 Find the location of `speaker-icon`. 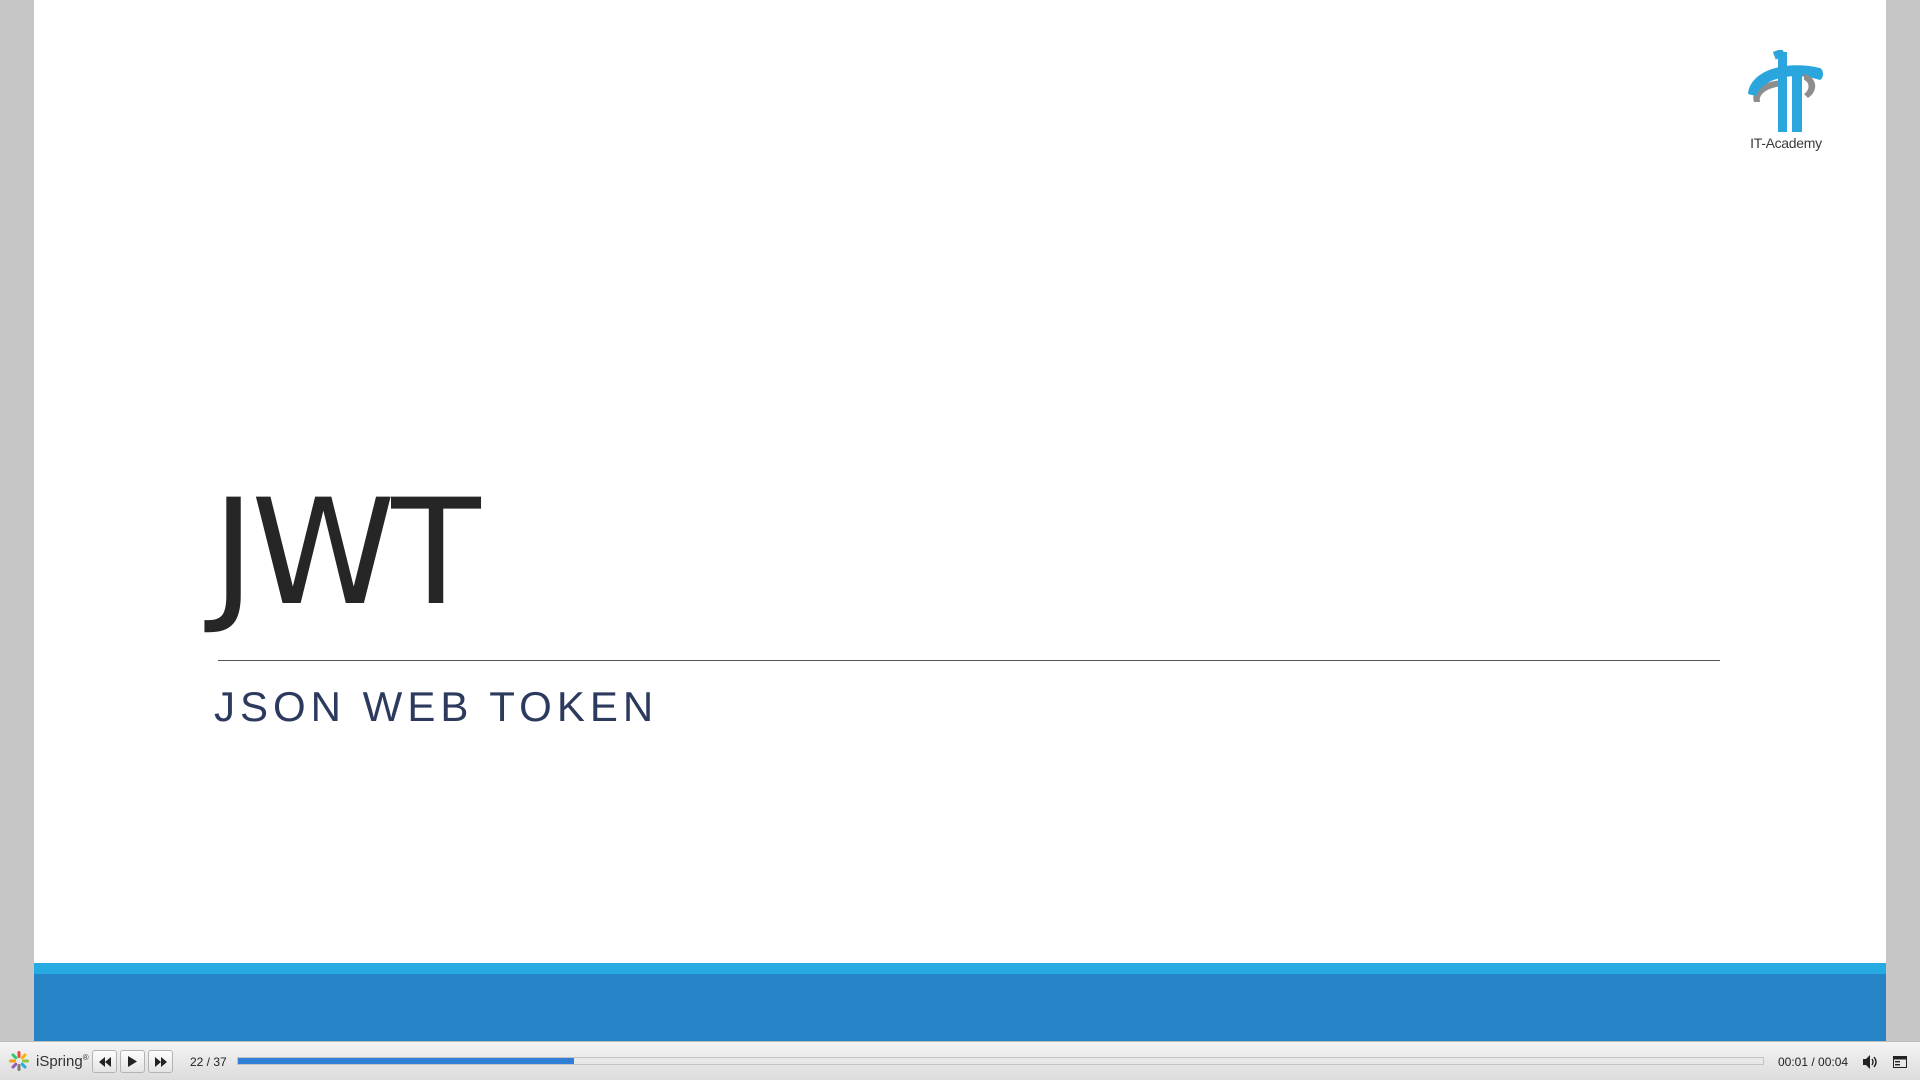

speaker-icon is located at coordinates (1870, 1062).